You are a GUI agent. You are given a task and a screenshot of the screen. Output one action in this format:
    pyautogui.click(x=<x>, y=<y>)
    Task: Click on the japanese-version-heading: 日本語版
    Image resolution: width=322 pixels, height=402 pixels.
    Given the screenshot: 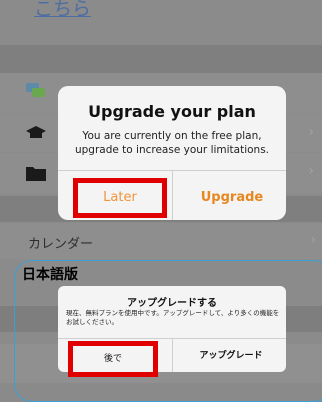 What is the action you would take?
    pyautogui.click(x=50, y=275)
    